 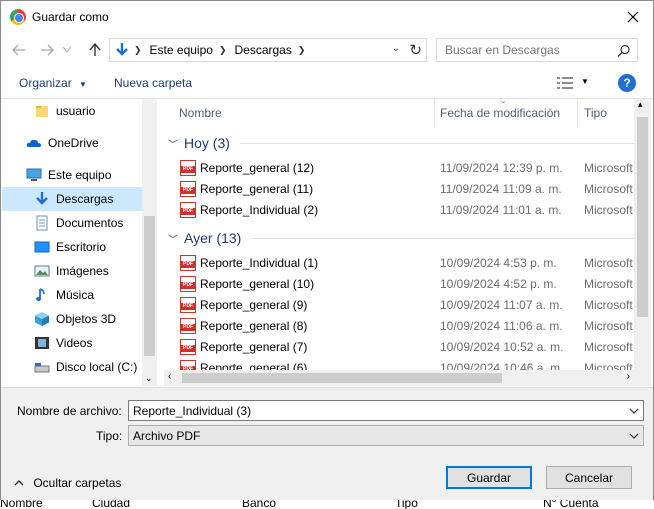 I want to click on help-button: ?, so click(x=627, y=83).